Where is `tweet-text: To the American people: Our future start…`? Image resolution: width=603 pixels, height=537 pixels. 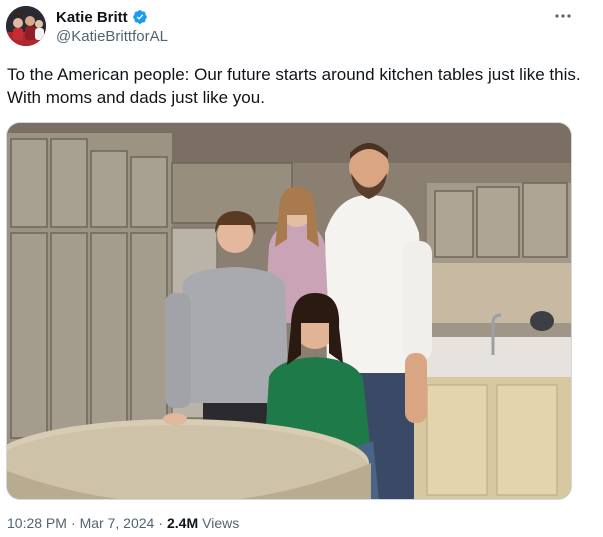
tweet-text: To the American people: Our future start… is located at coordinates (294, 86).